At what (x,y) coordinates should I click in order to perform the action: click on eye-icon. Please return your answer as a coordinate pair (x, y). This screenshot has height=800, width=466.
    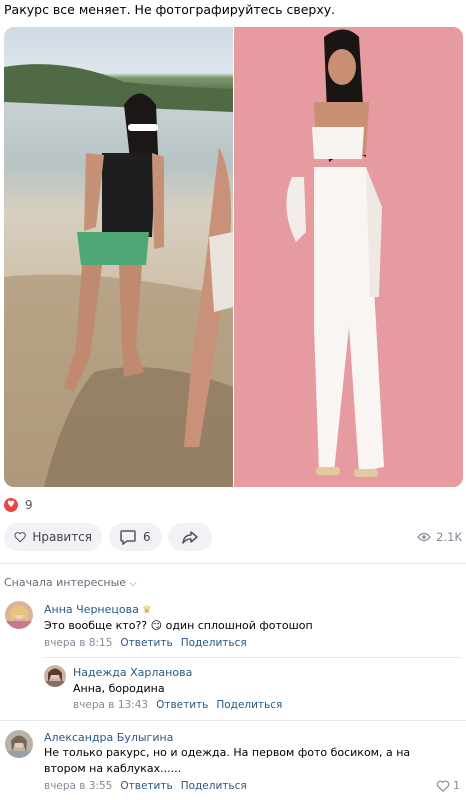
    Looking at the image, I should click on (424, 537).